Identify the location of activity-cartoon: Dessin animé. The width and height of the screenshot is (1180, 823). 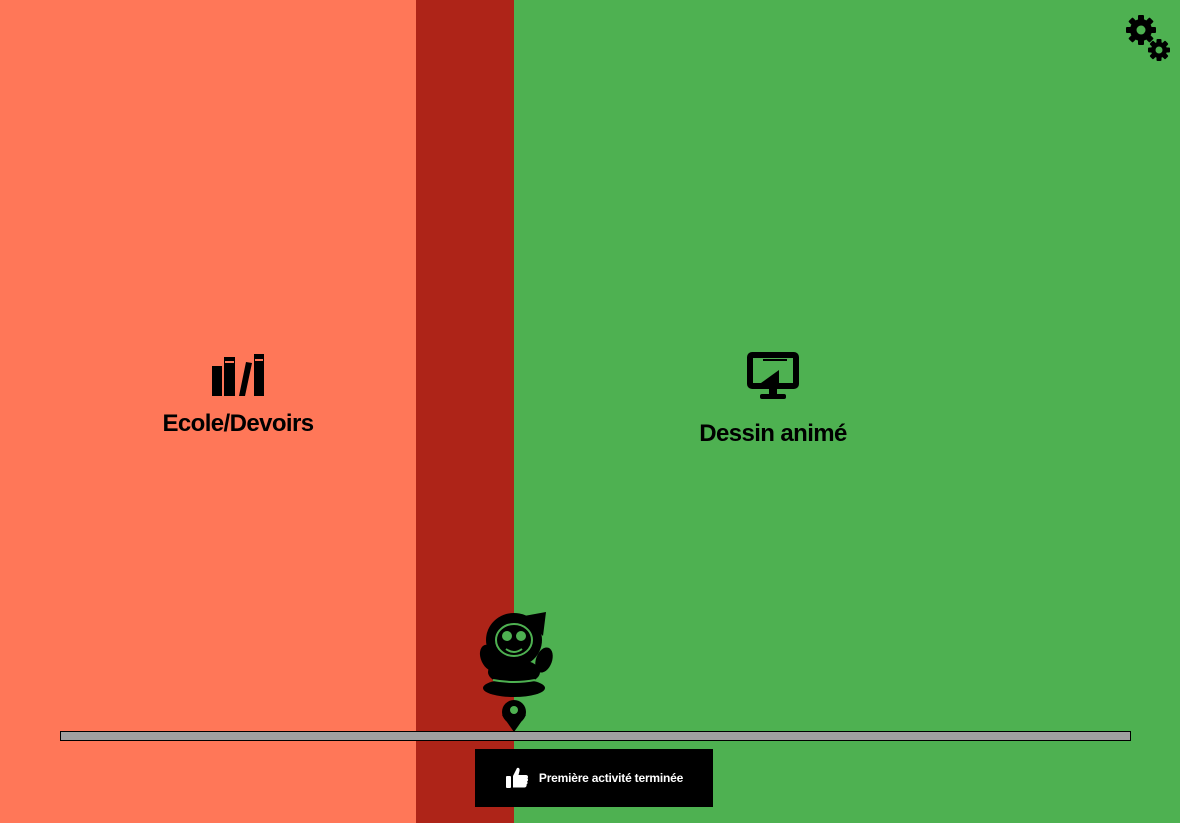
(773, 399).